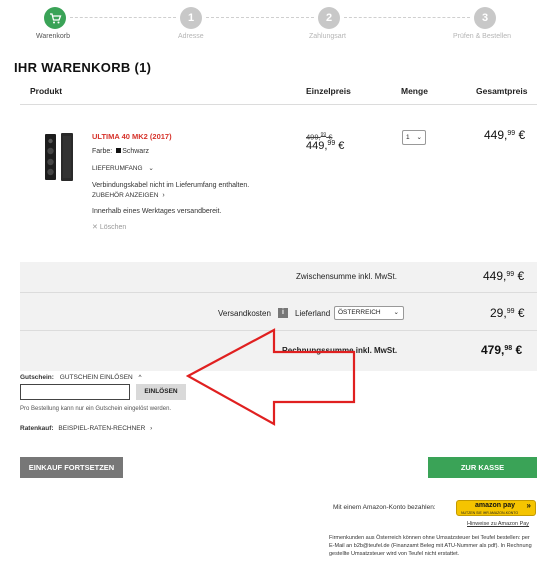 This screenshot has height=577, width=548. I want to click on checkout-button: ZUR KASSE, so click(482, 467).